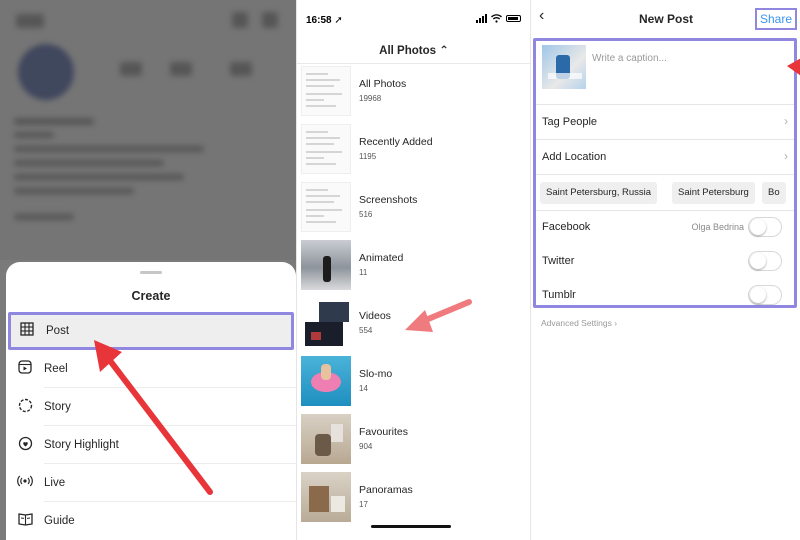 This screenshot has height=540, width=800. I want to click on menu-item-post: Post, so click(151, 331).